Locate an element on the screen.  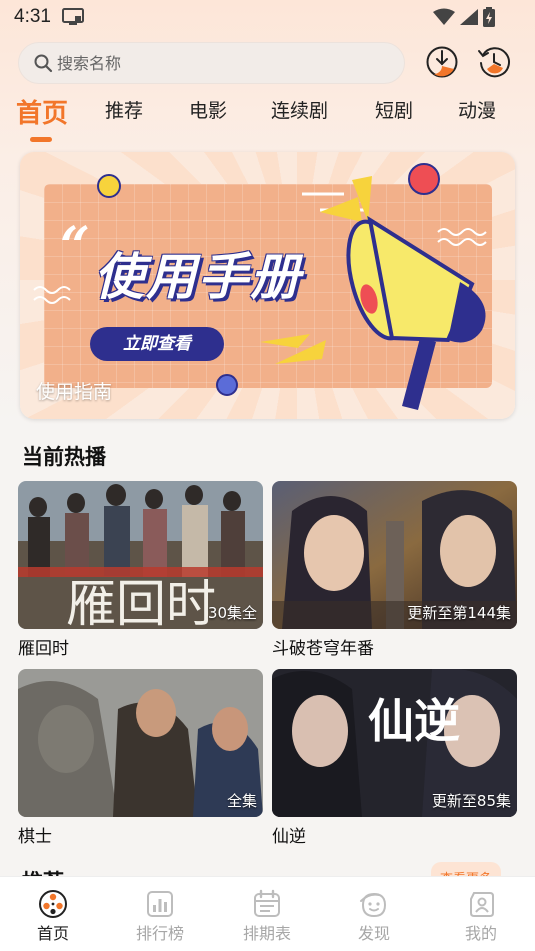
nav-label: 排行榜 is located at coordinates (159, 933).